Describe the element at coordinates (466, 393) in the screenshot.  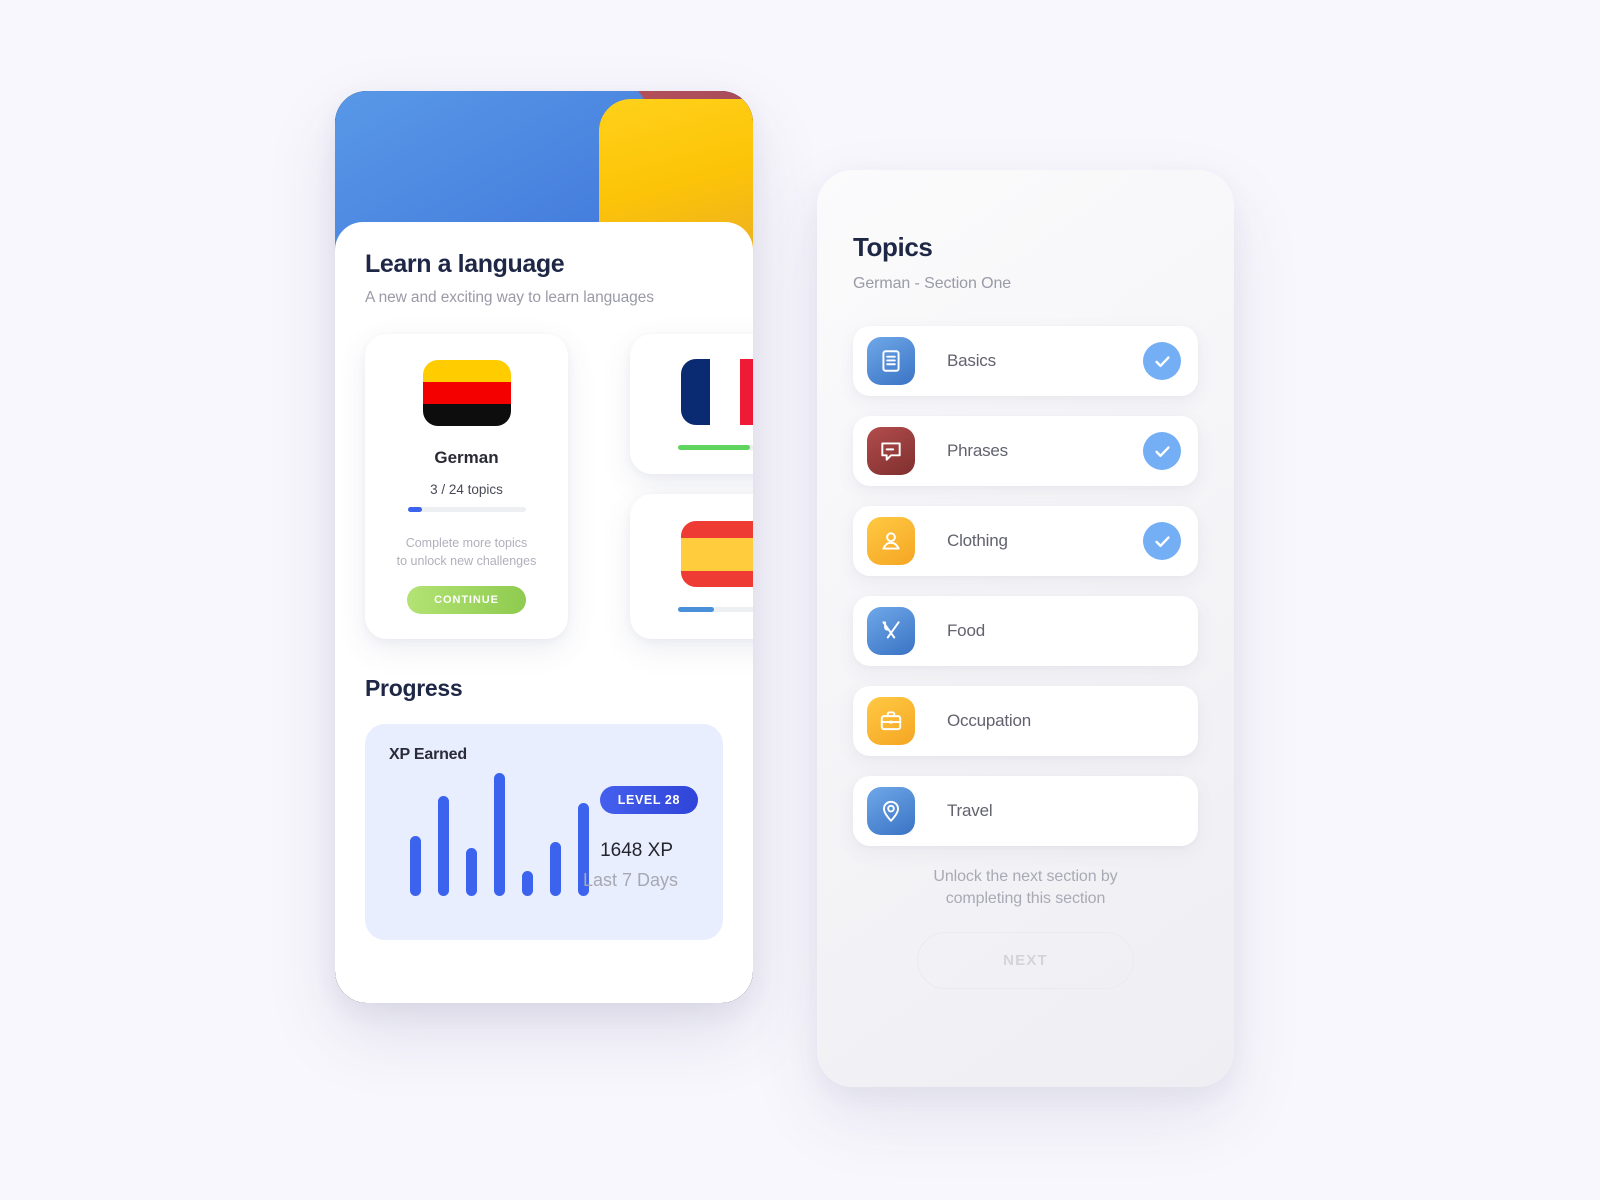
I see `german-flag-icon` at that location.